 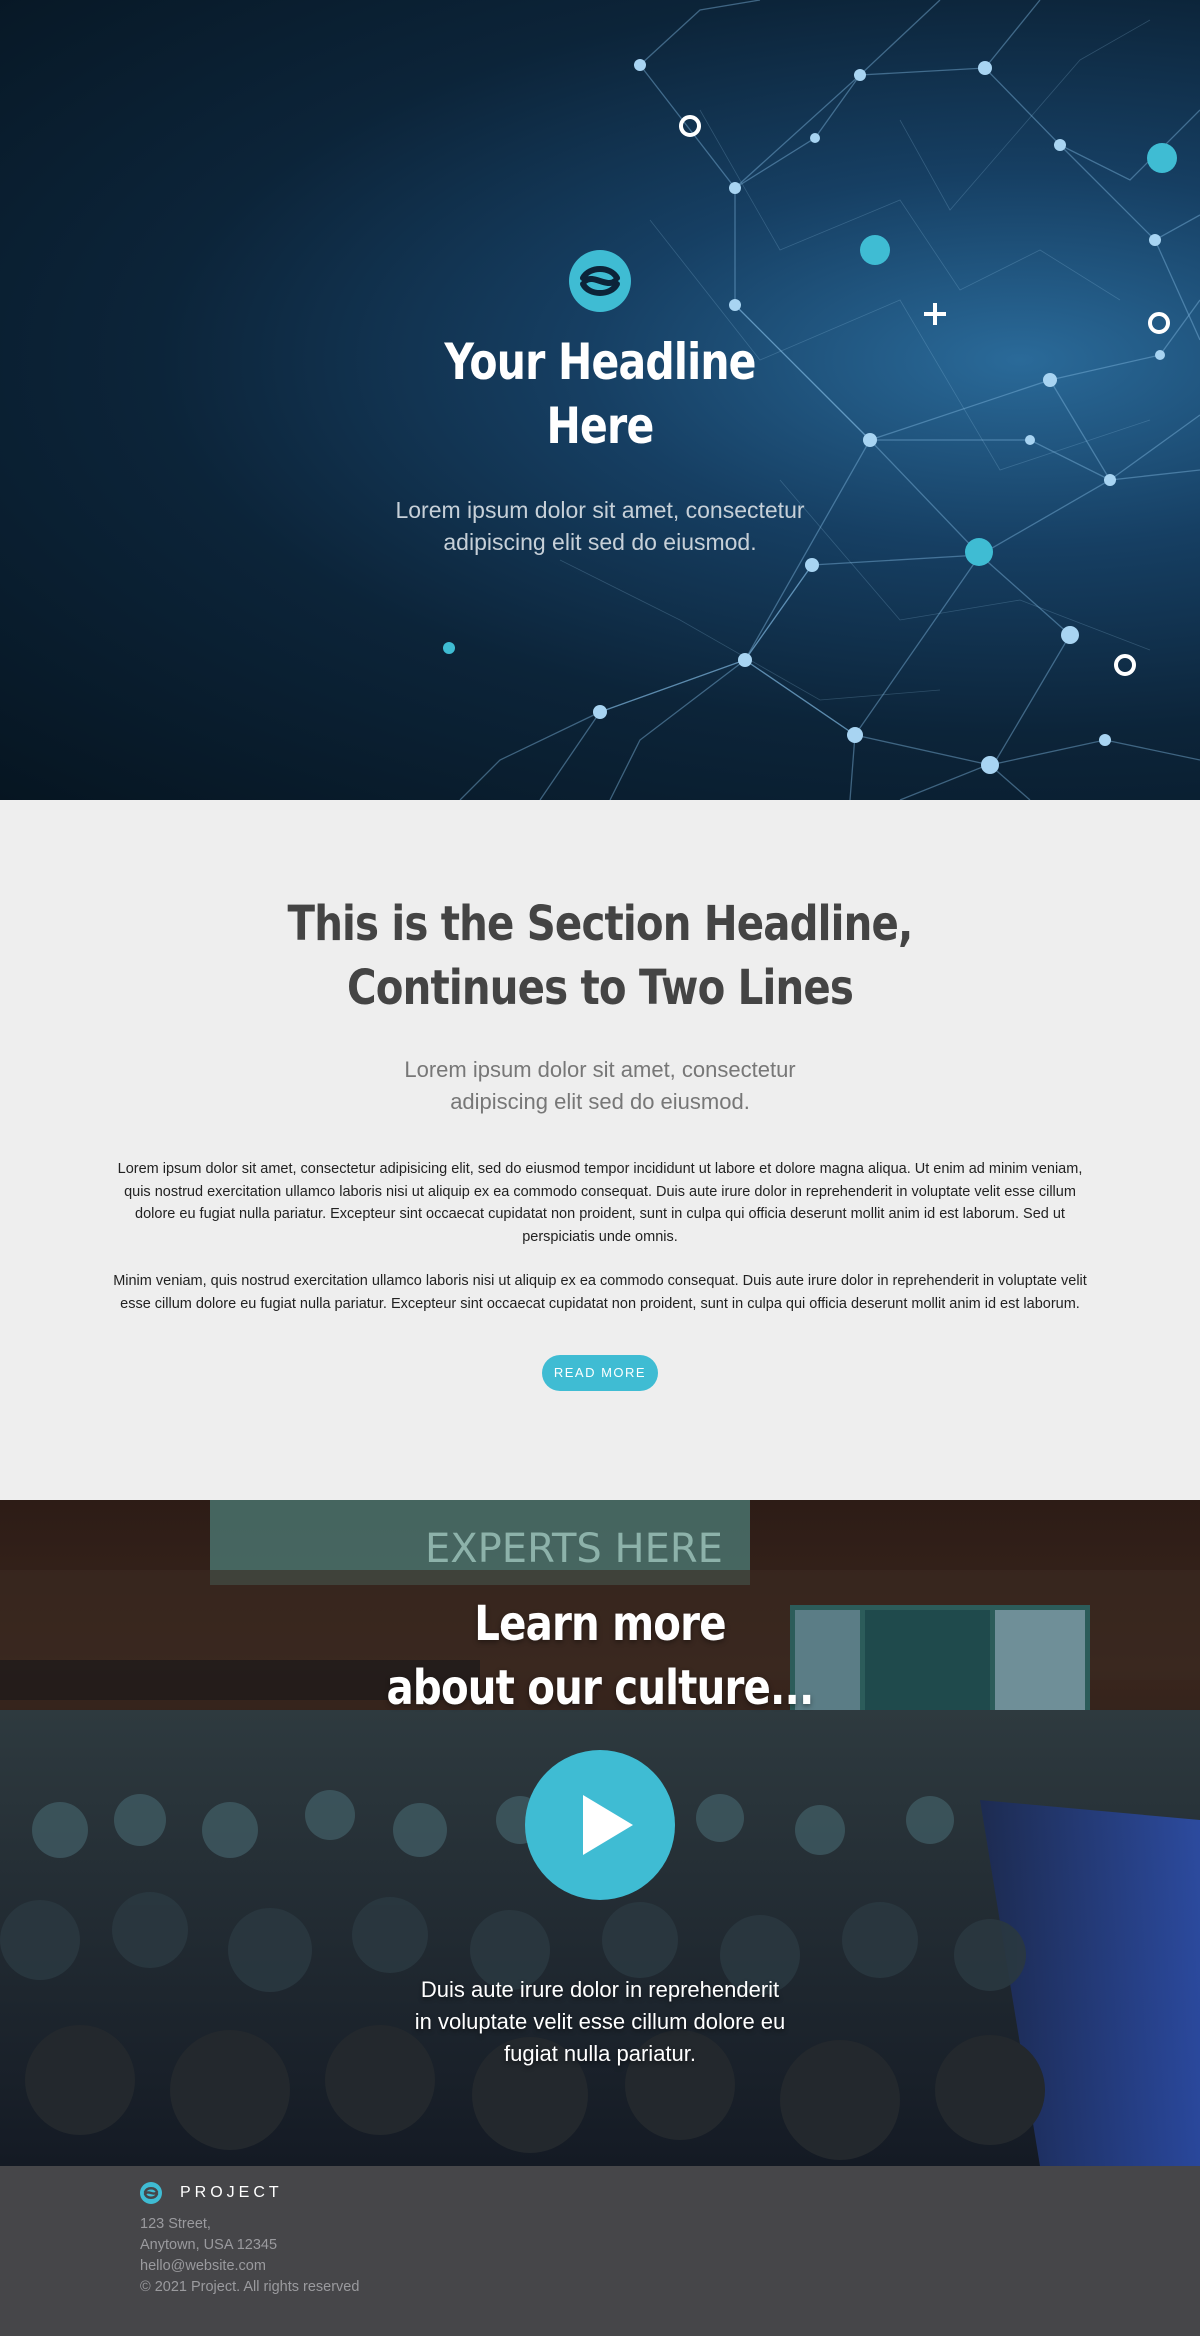 What do you see at coordinates (231, 2192) in the screenshot?
I see `footer-brand-name: PROJECT` at bounding box center [231, 2192].